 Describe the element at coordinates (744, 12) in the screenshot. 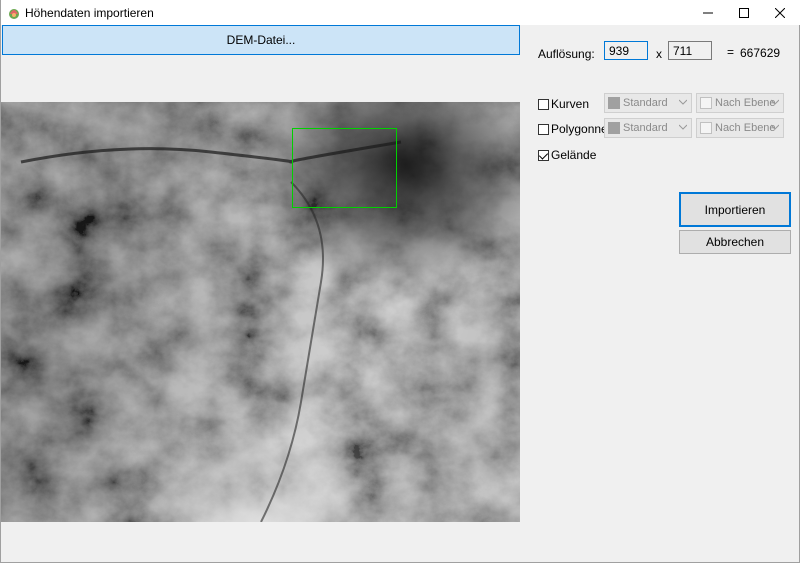

I see `maximize-icon` at that location.